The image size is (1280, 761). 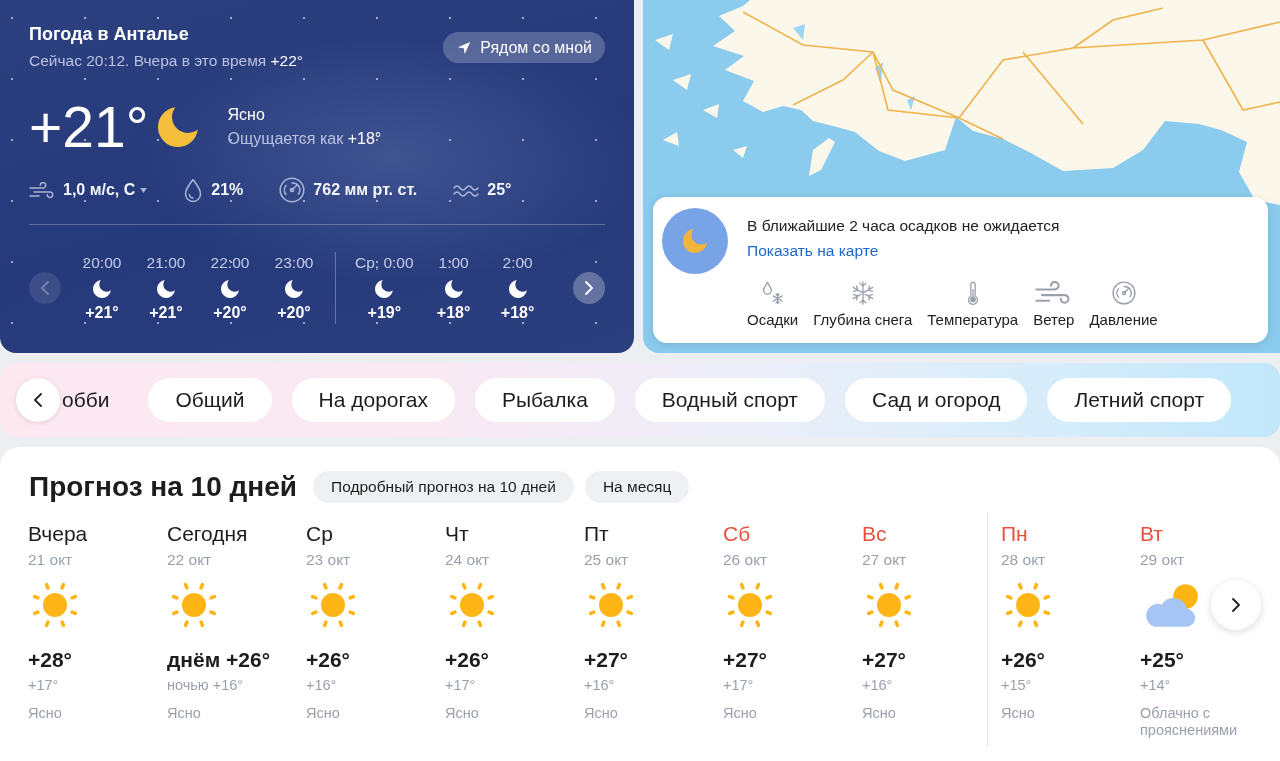 What do you see at coordinates (42, 190) in the screenshot?
I see `wind-icon` at bounding box center [42, 190].